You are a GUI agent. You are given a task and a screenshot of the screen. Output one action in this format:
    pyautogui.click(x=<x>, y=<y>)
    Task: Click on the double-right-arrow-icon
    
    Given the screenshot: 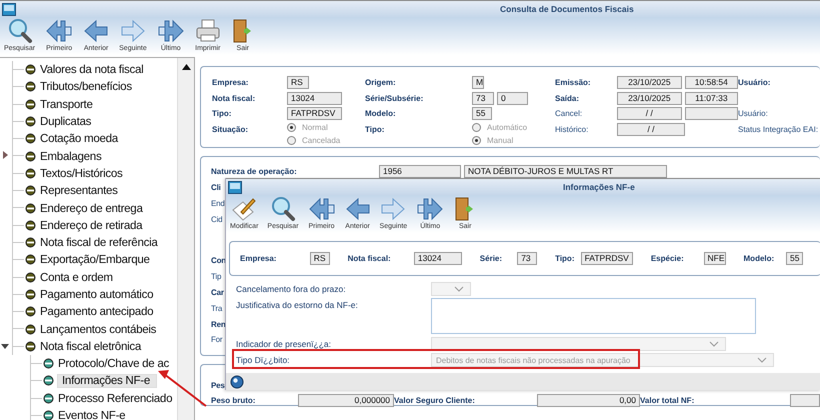 What is the action you would take?
    pyautogui.click(x=430, y=209)
    